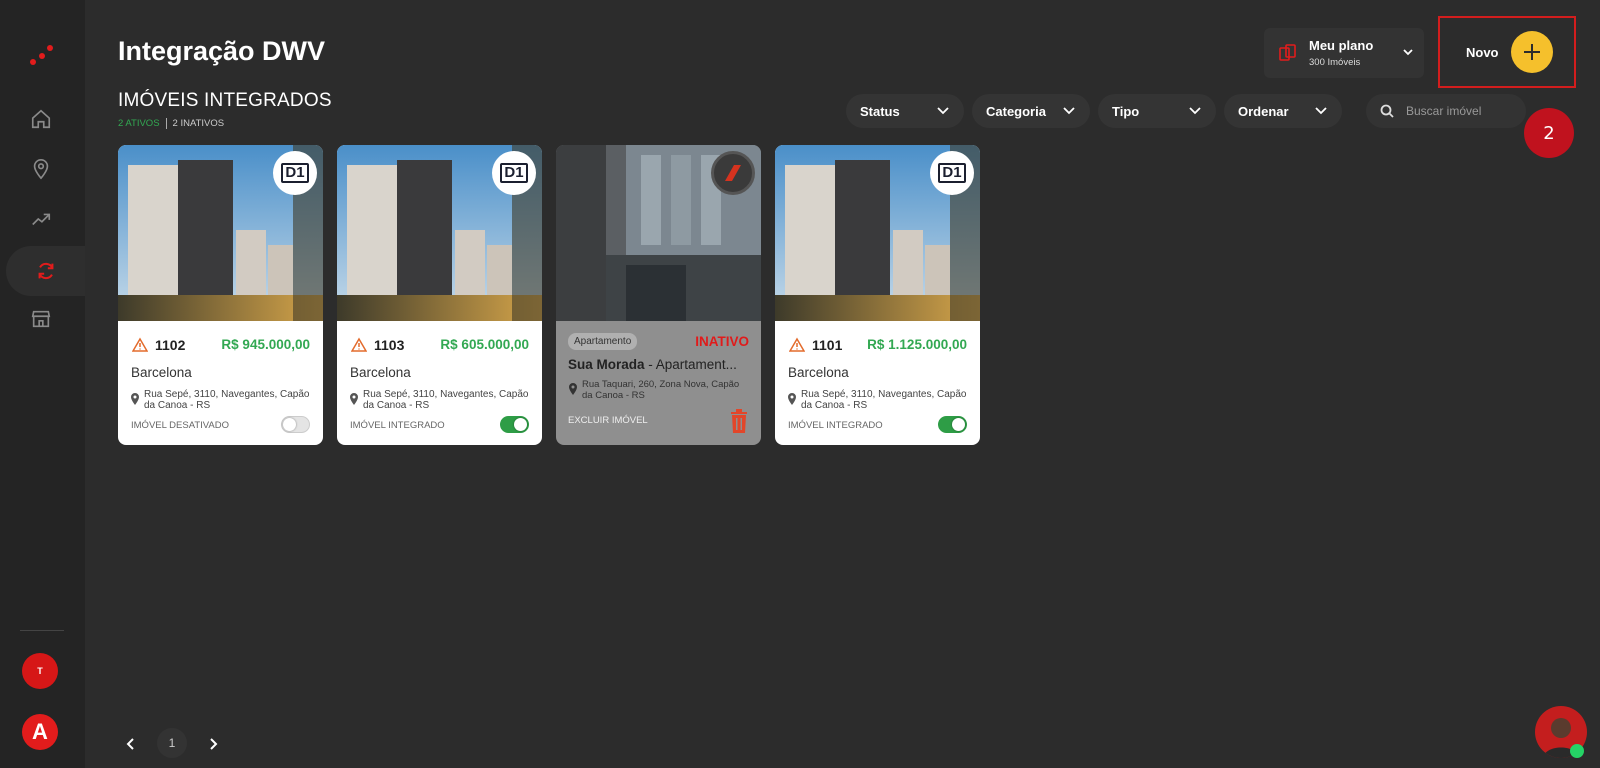 This screenshot has height=768, width=1600. Describe the element at coordinates (1507, 52) in the screenshot. I see `new-property-highlight: Novo` at that location.